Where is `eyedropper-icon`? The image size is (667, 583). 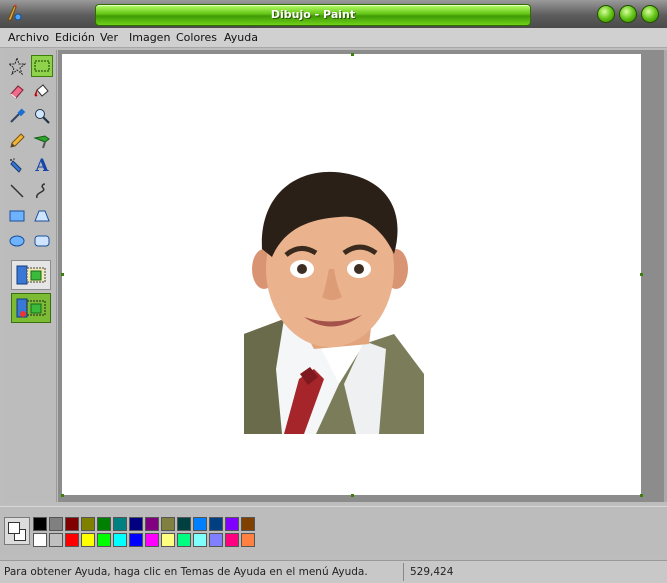
eyedropper-icon is located at coordinates (18, 115).